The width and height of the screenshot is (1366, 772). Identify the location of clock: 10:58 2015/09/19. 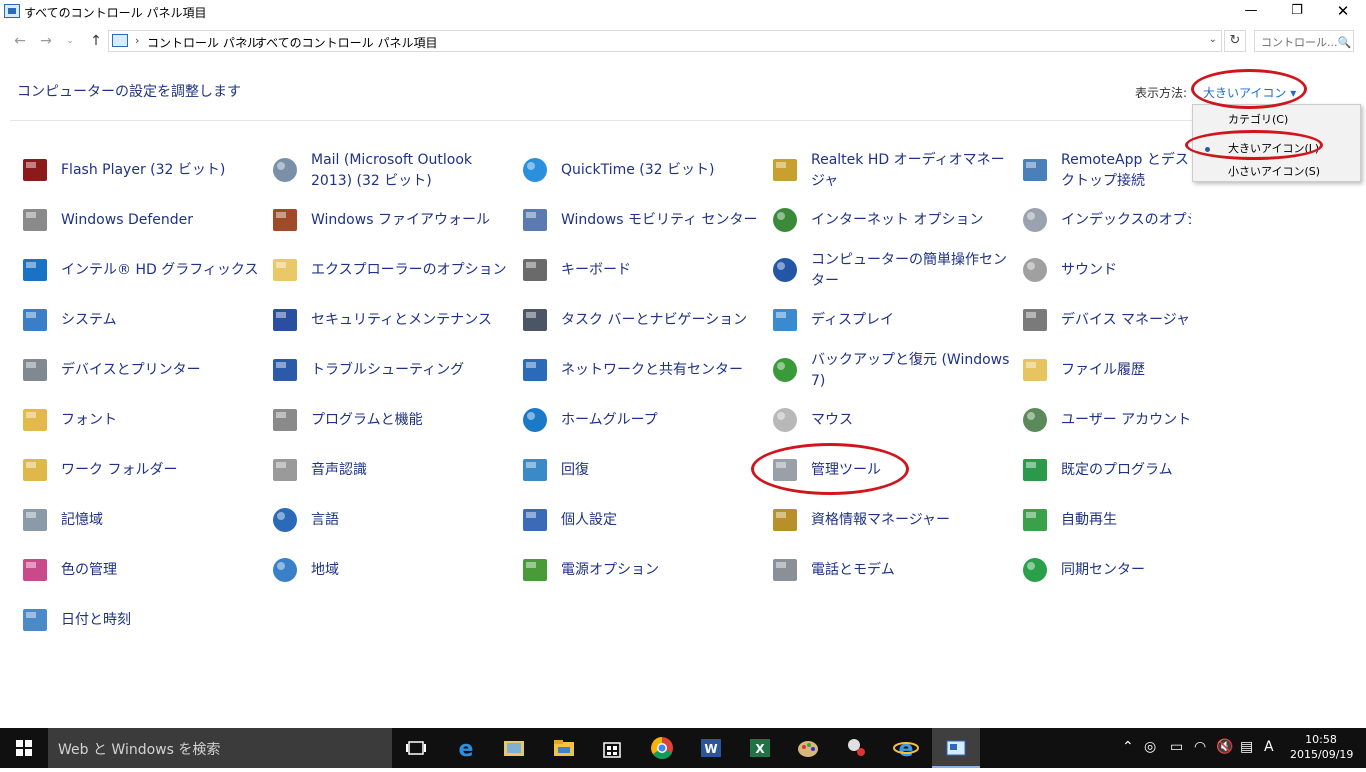
(1322, 747).